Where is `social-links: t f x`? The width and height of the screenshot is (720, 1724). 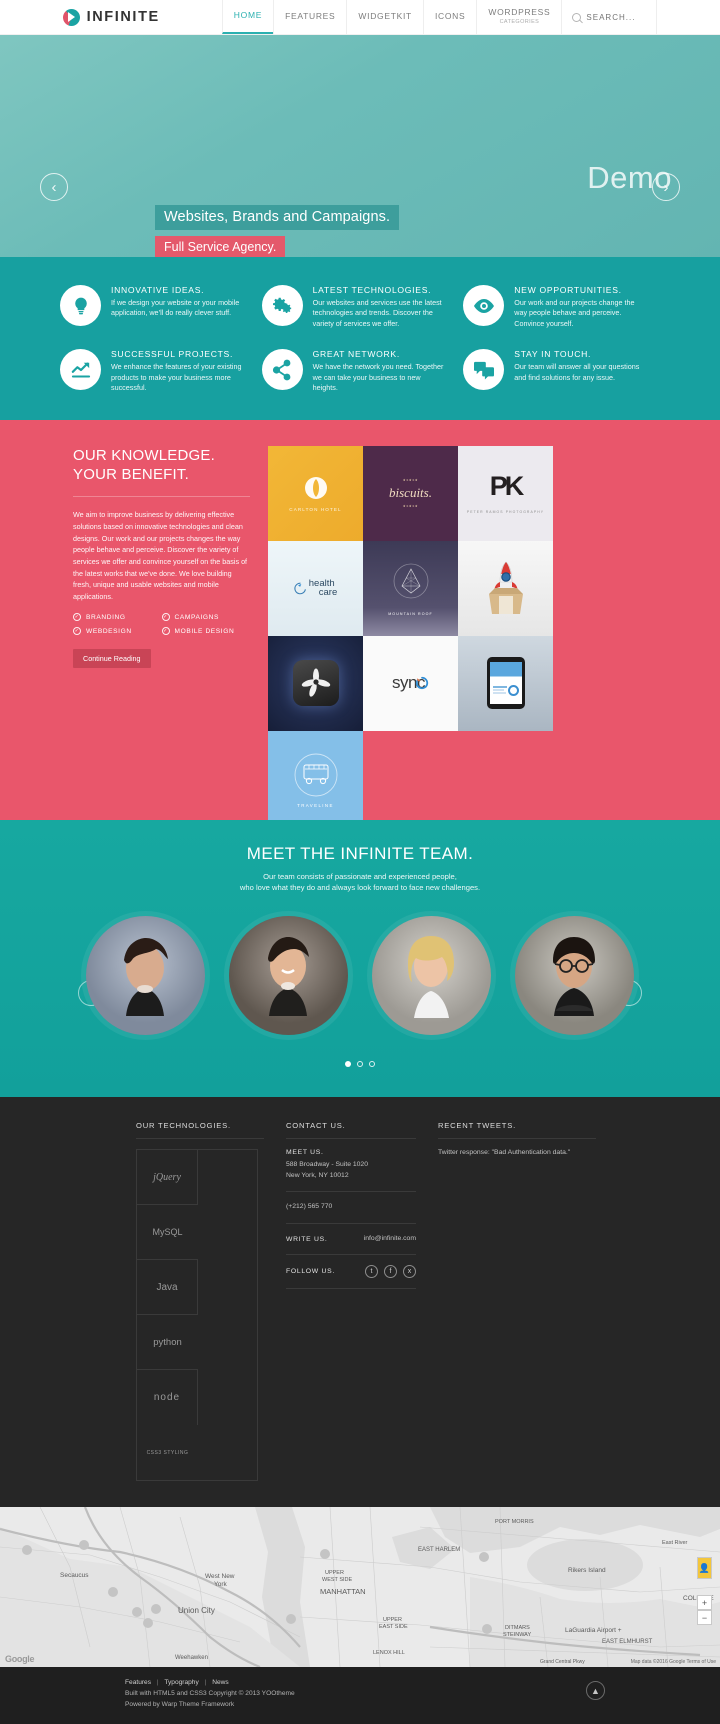
social-links: t f x is located at coordinates (390, 1272).